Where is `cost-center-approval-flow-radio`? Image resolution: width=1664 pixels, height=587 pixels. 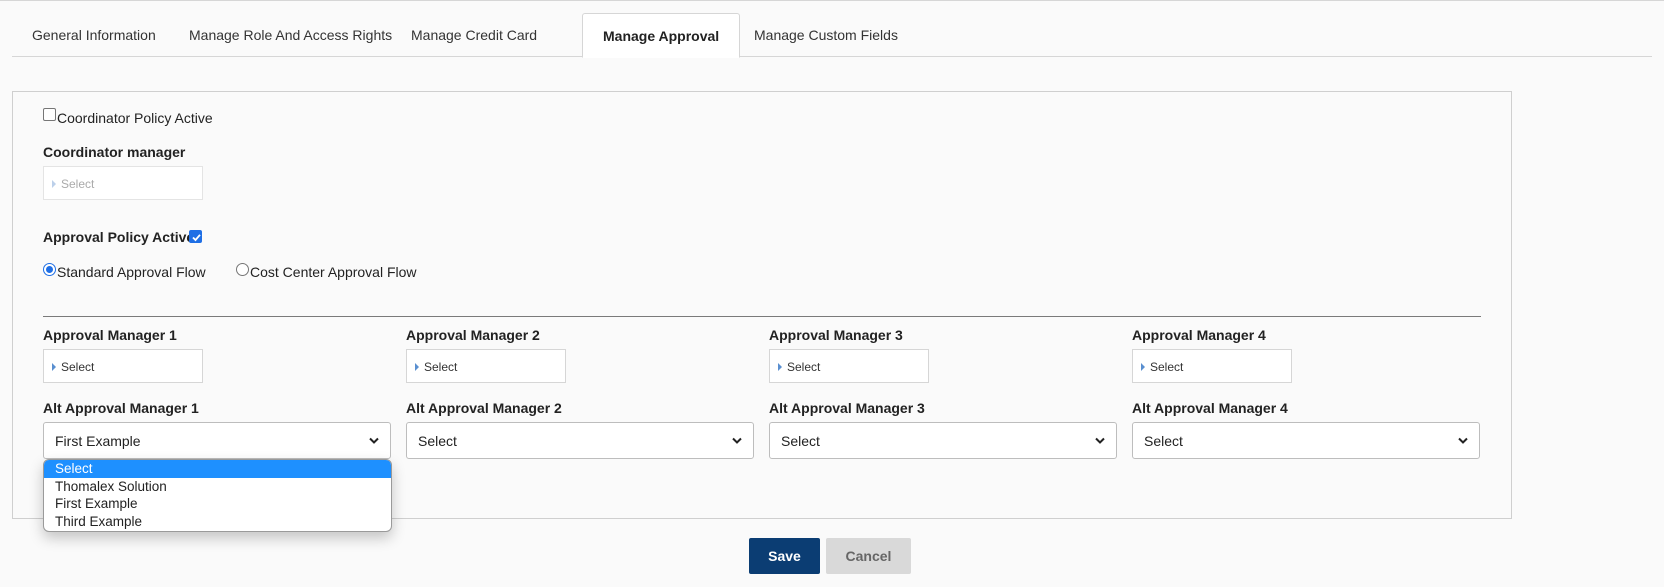 cost-center-approval-flow-radio is located at coordinates (242, 269).